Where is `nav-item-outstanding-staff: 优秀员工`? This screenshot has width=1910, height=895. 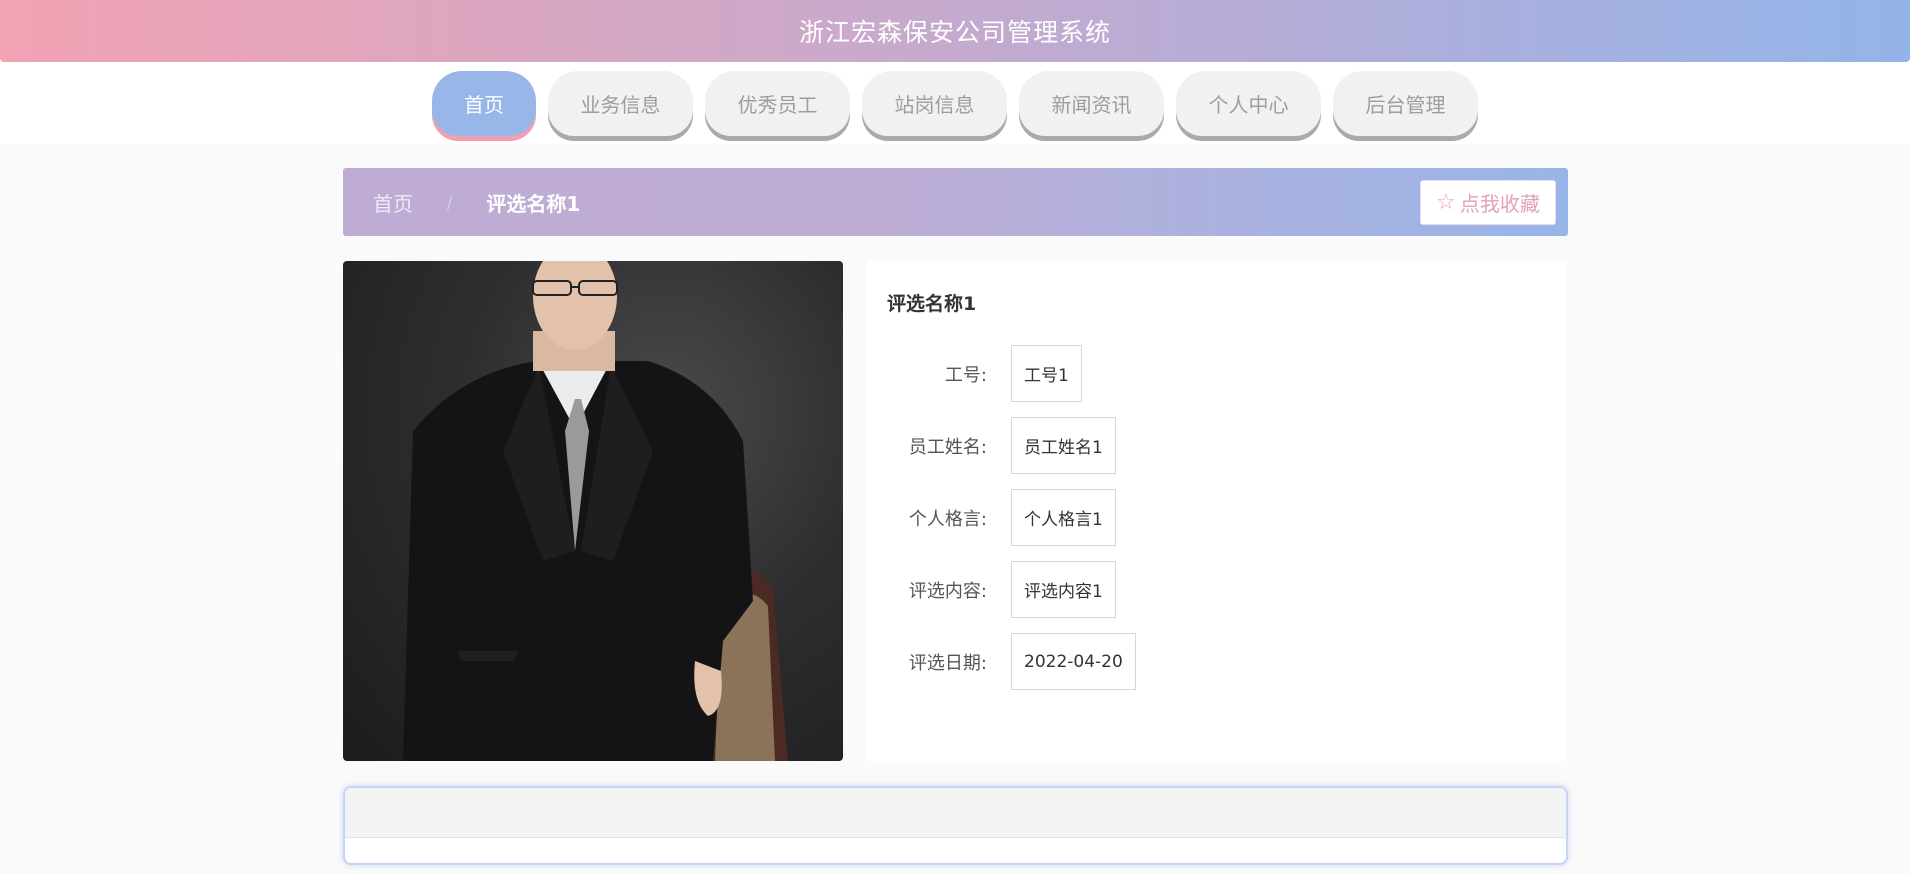 nav-item-outstanding-staff: 优秀员工 is located at coordinates (777, 103).